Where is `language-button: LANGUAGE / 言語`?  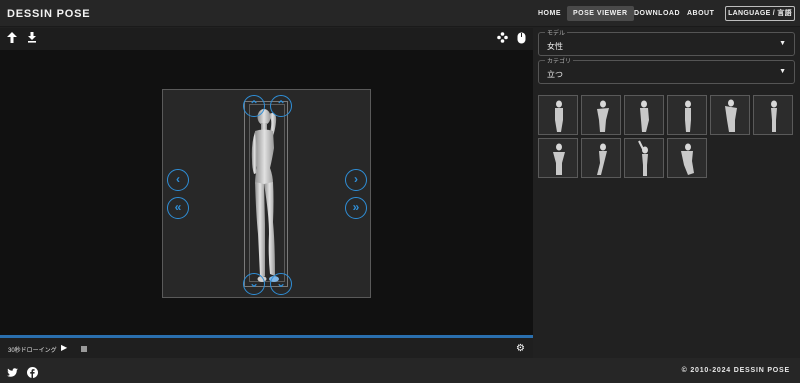
language-button: LANGUAGE / 言語 is located at coordinates (760, 13).